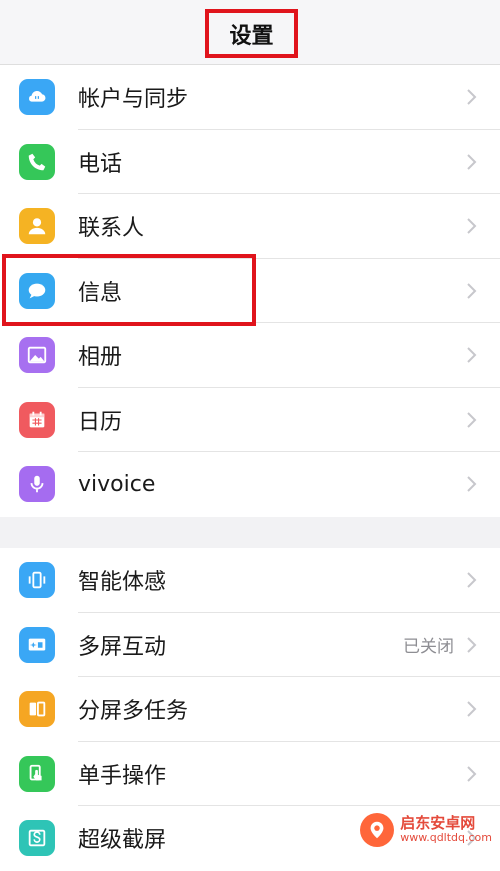 This screenshot has height=871, width=500. I want to click on settings-row-messages: 信息, so click(250, 291).